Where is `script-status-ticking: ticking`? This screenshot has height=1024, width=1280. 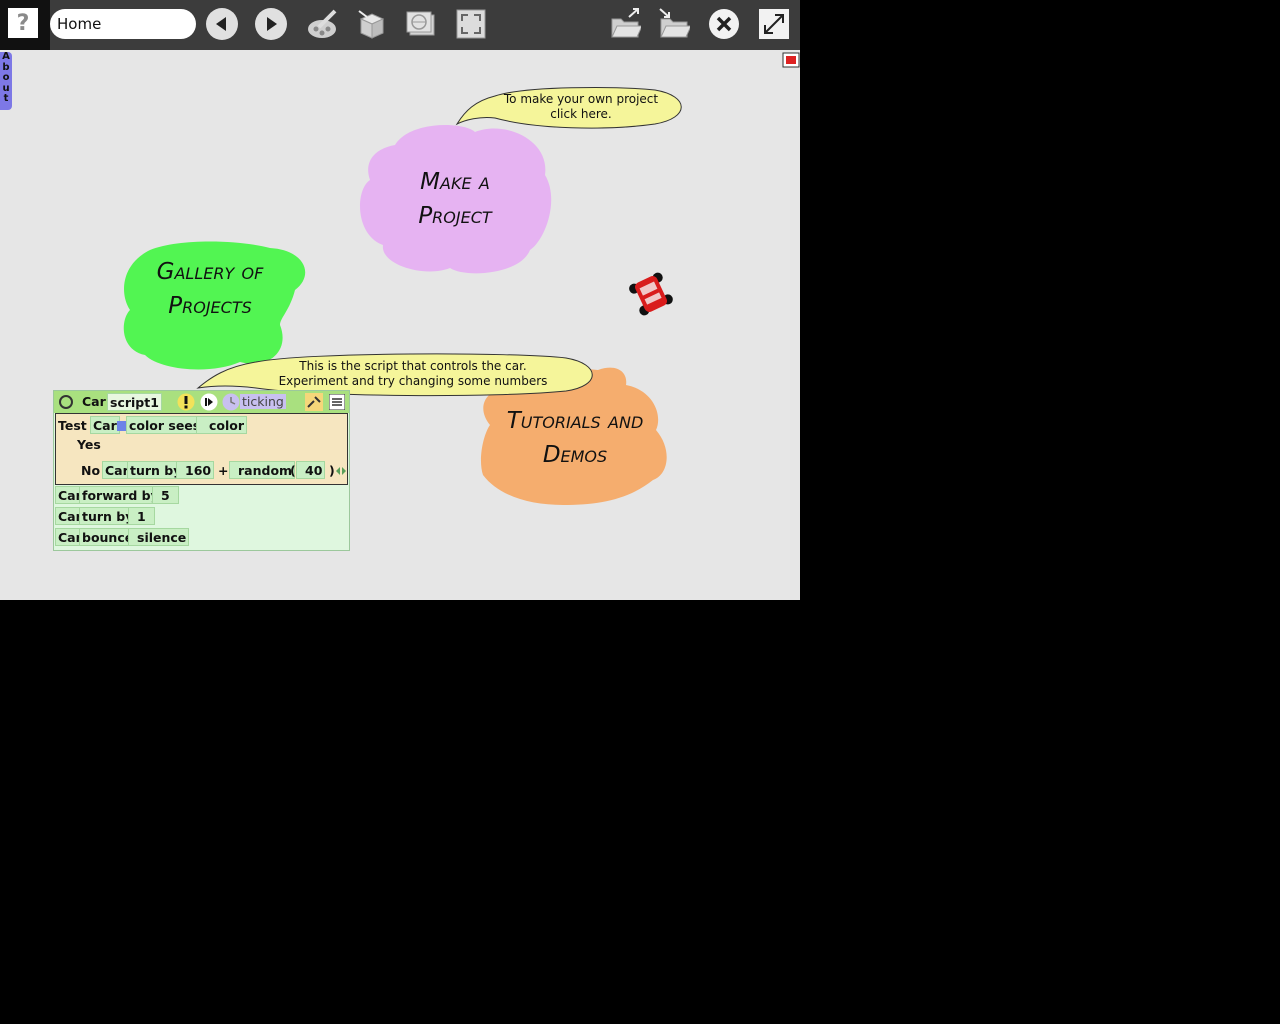 script-status-ticking: ticking is located at coordinates (263, 401).